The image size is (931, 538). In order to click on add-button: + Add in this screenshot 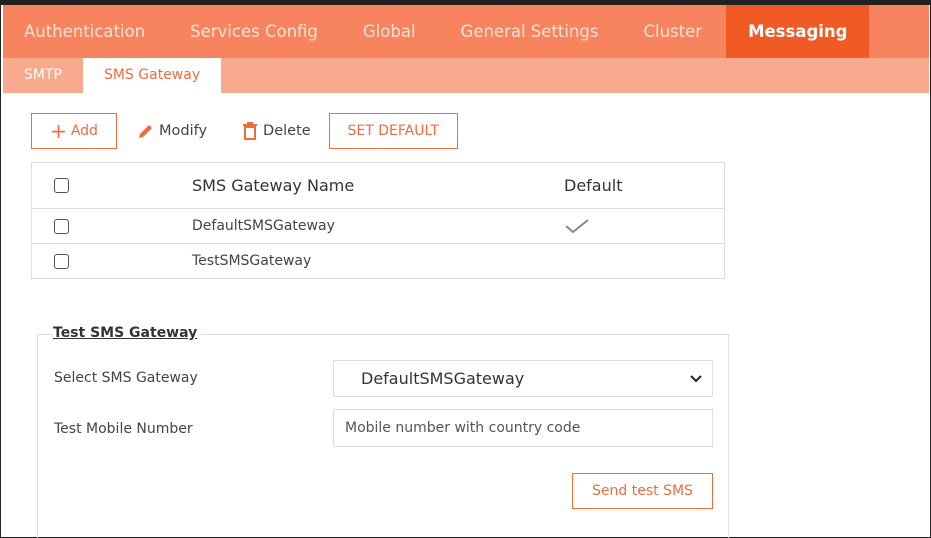, I will do `click(74, 131)`.